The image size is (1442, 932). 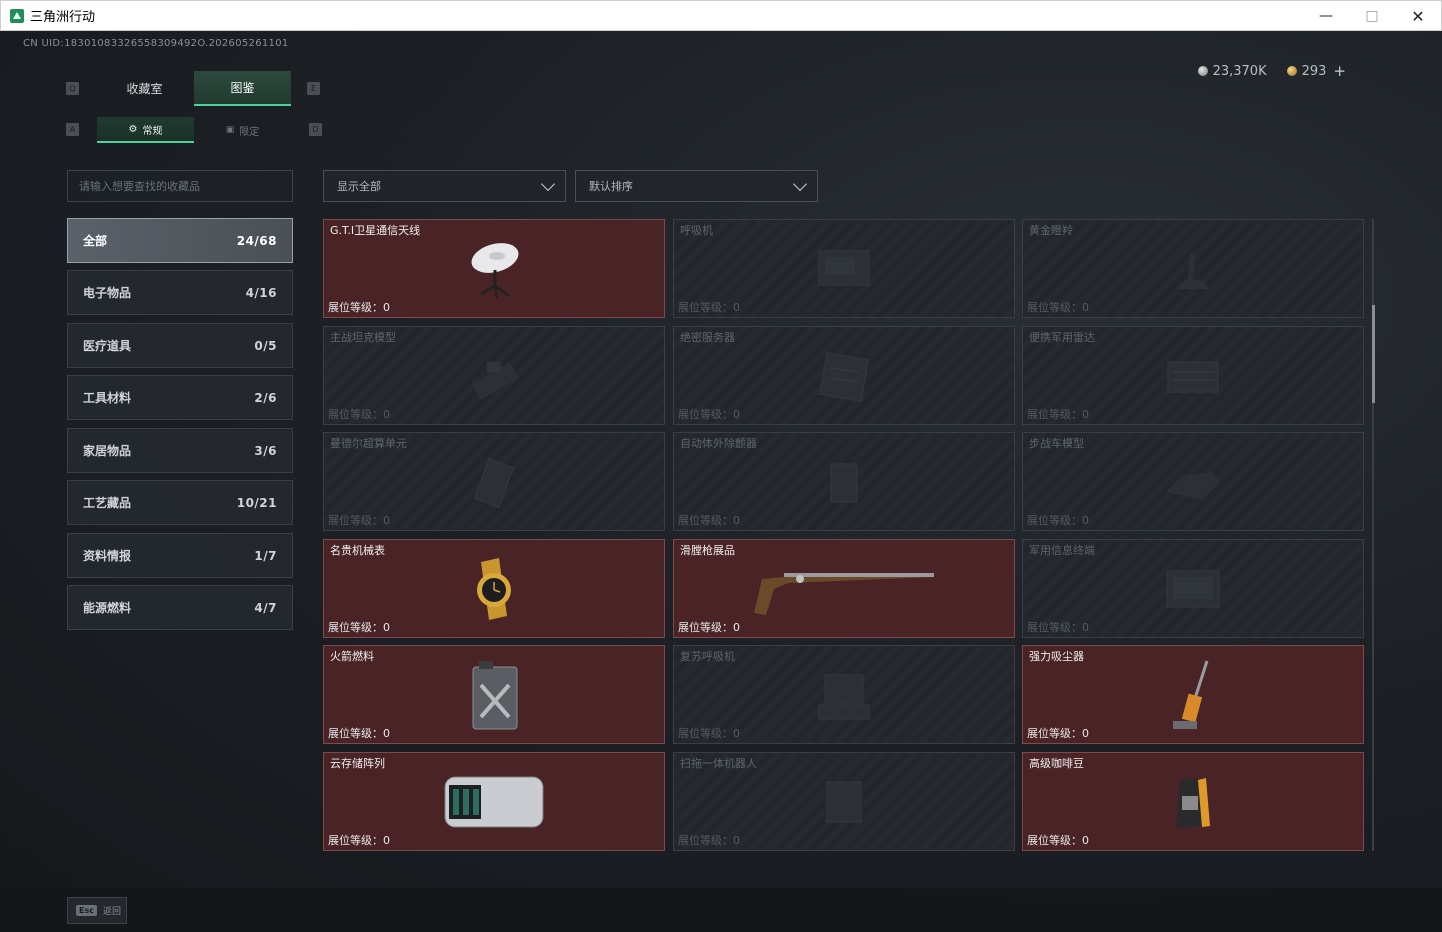 I want to click on category-tools: 工具材料 2/6, so click(x=180, y=397).